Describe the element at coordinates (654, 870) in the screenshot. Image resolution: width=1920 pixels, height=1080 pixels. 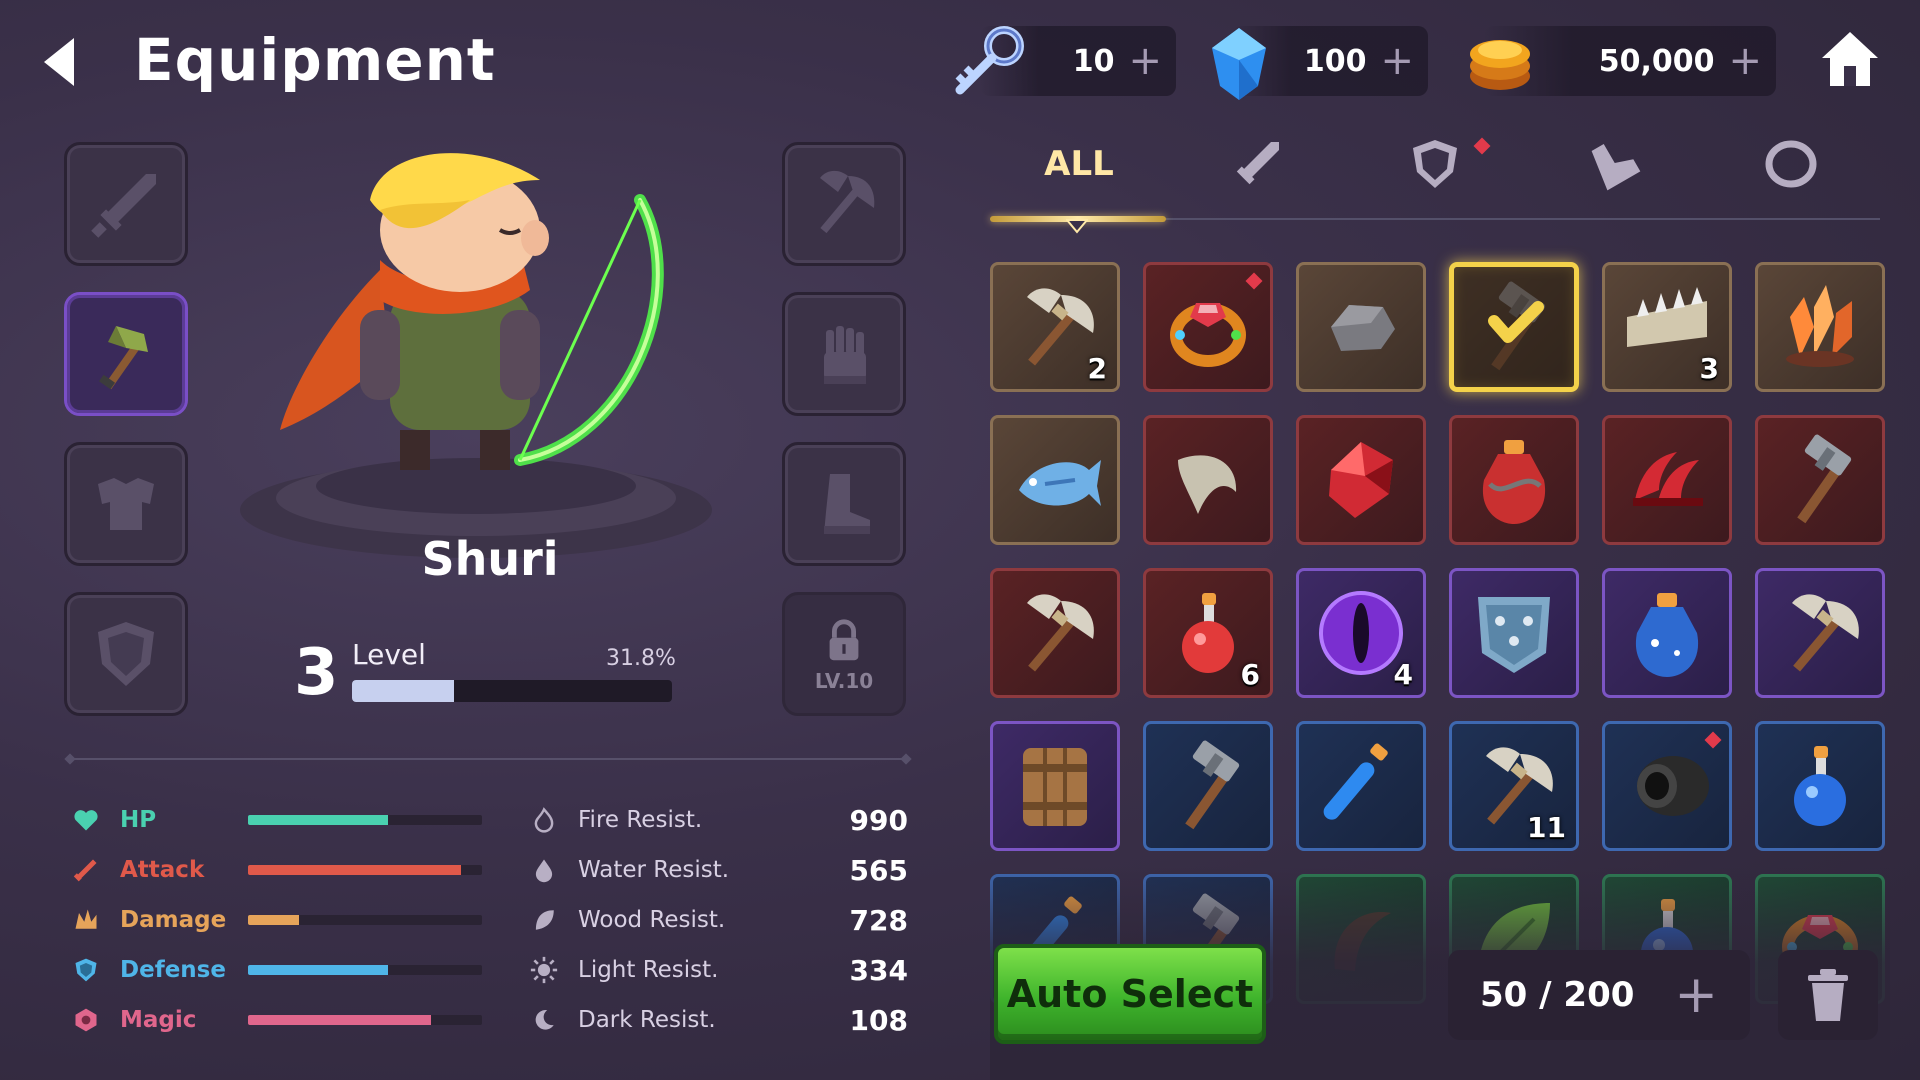
I see `resist-label: Water Resist.` at that location.